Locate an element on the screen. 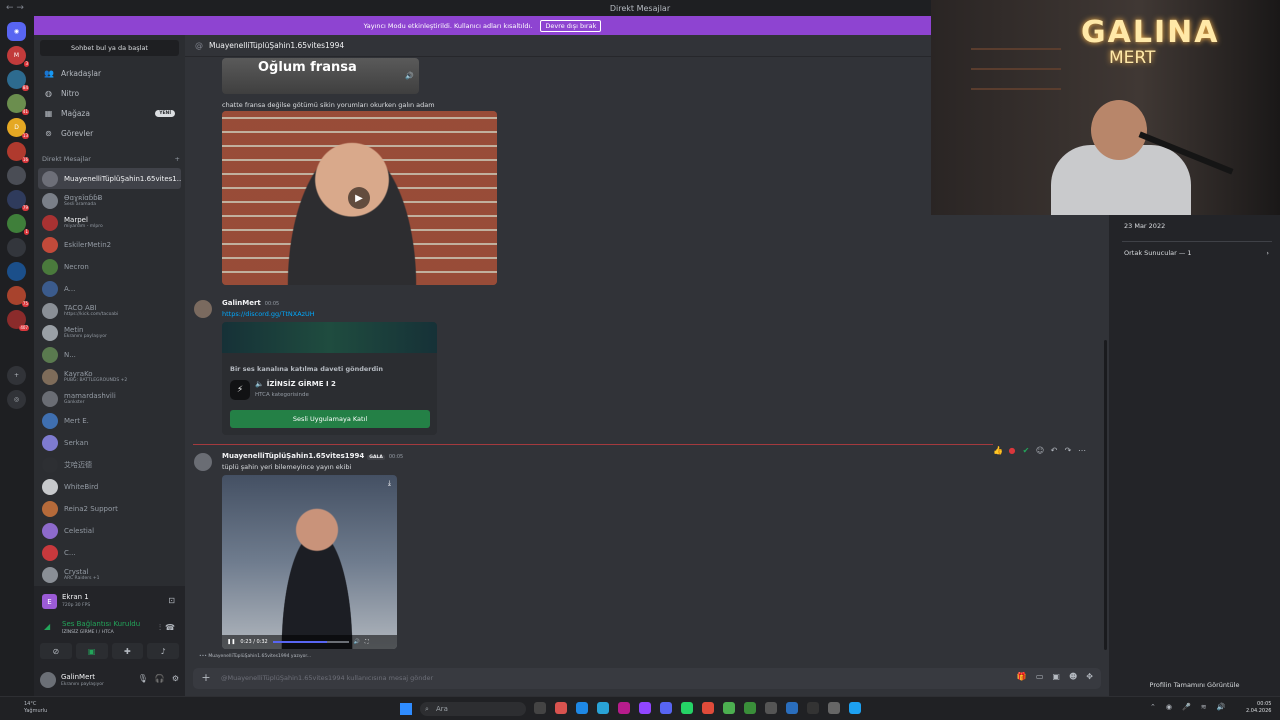 The image size is (1280, 720). stop-stream-icon: ⊡ is located at coordinates (171, 600).